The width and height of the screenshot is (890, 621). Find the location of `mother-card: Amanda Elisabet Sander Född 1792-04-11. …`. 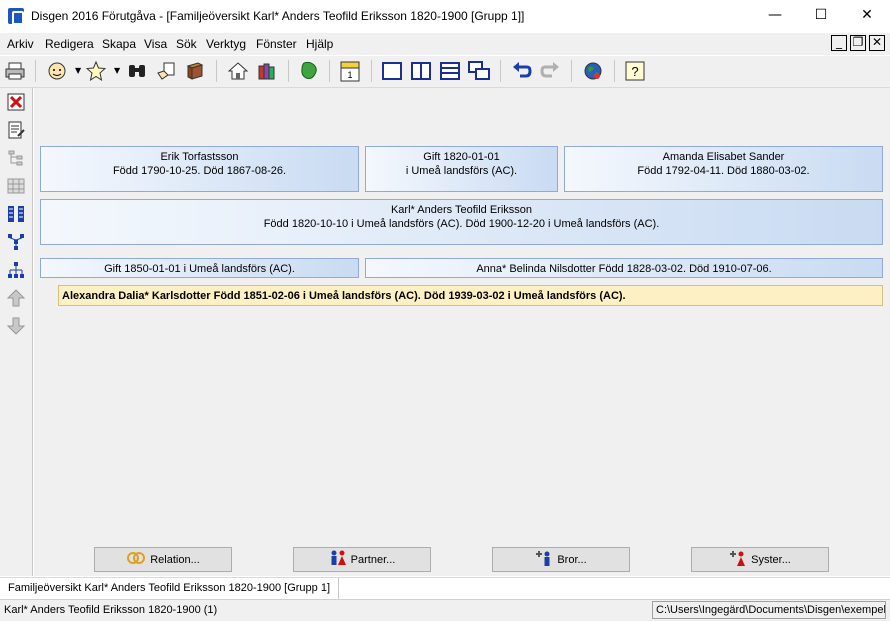

mother-card: Amanda Elisabet Sander Född 1792-04-11. … is located at coordinates (723, 169).